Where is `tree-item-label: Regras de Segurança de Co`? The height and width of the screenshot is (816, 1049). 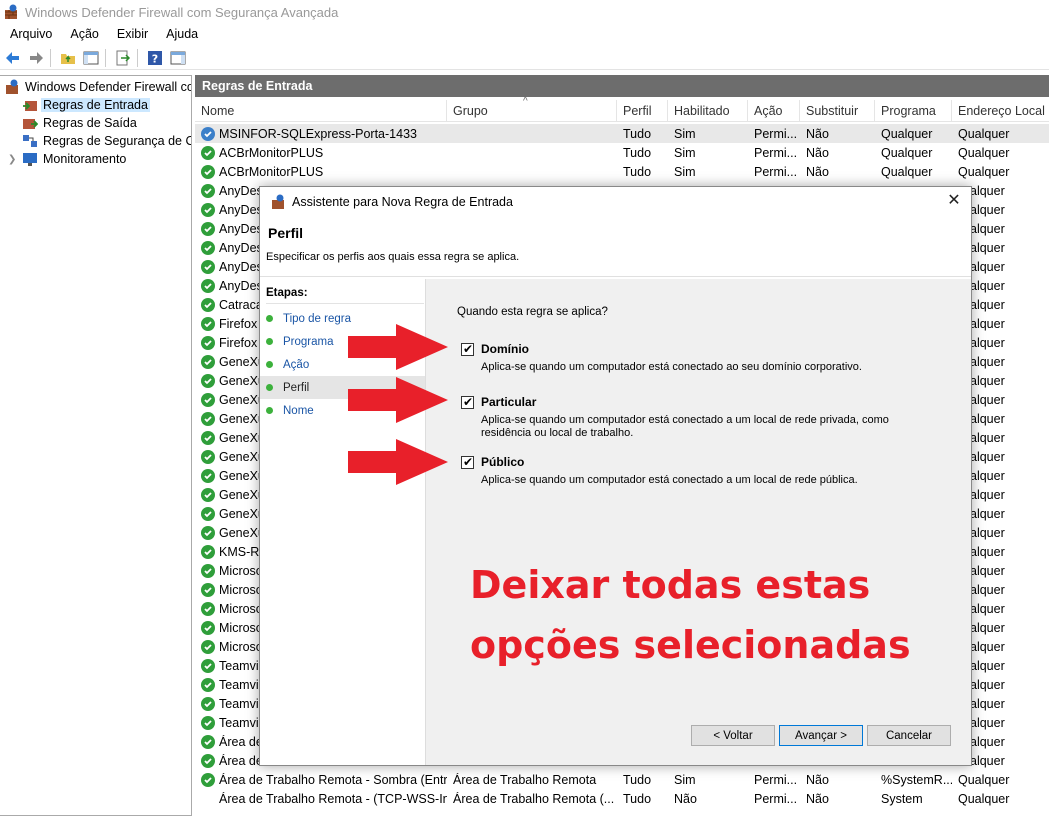 tree-item-label: Regras de Segurança de Co is located at coordinates (117, 141).